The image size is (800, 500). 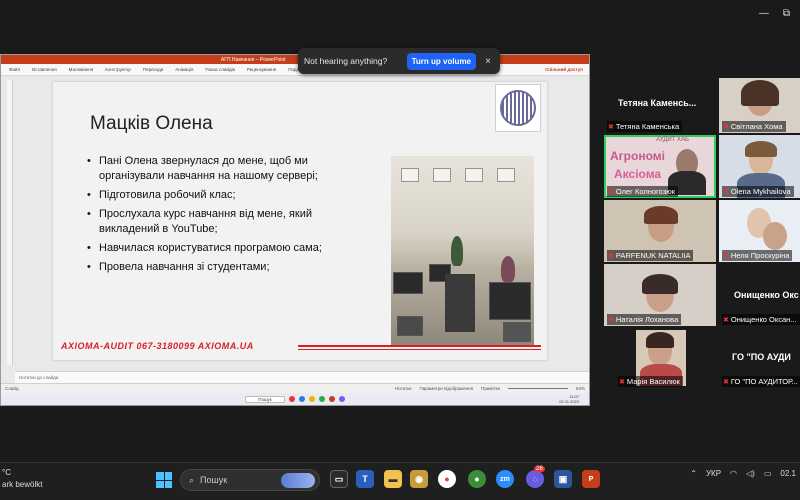 I want to click on bullet-item: Провела навчання зі студентами;, so click(x=227, y=267).